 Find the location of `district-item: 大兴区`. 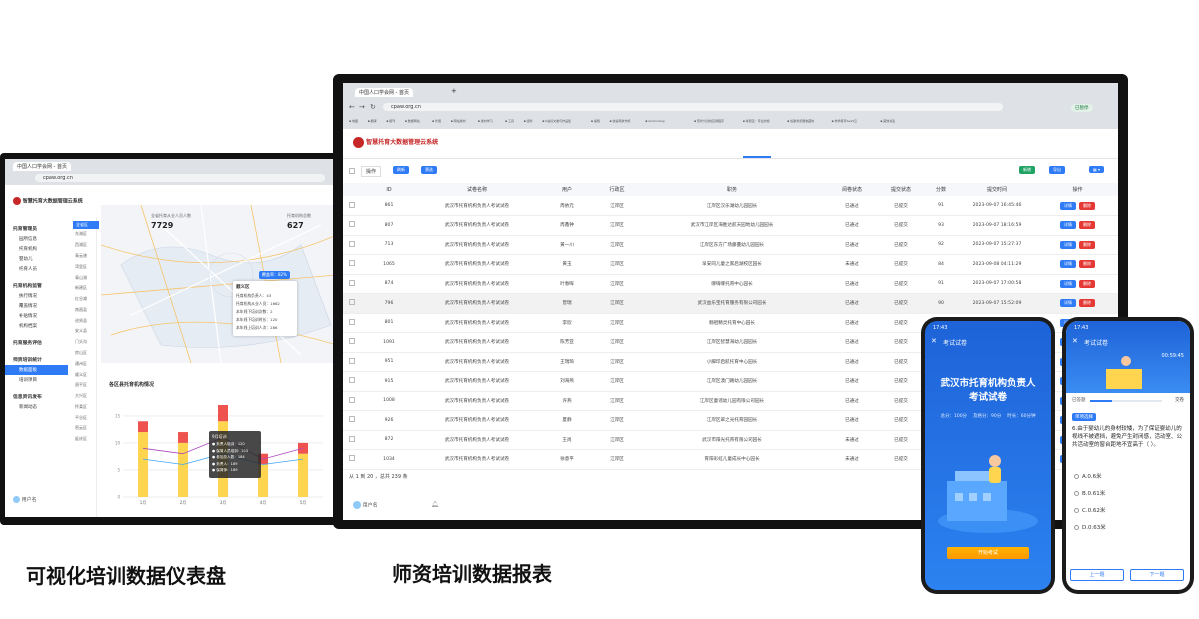

district-item: 大兴区 is located at coordinates (86, 396).